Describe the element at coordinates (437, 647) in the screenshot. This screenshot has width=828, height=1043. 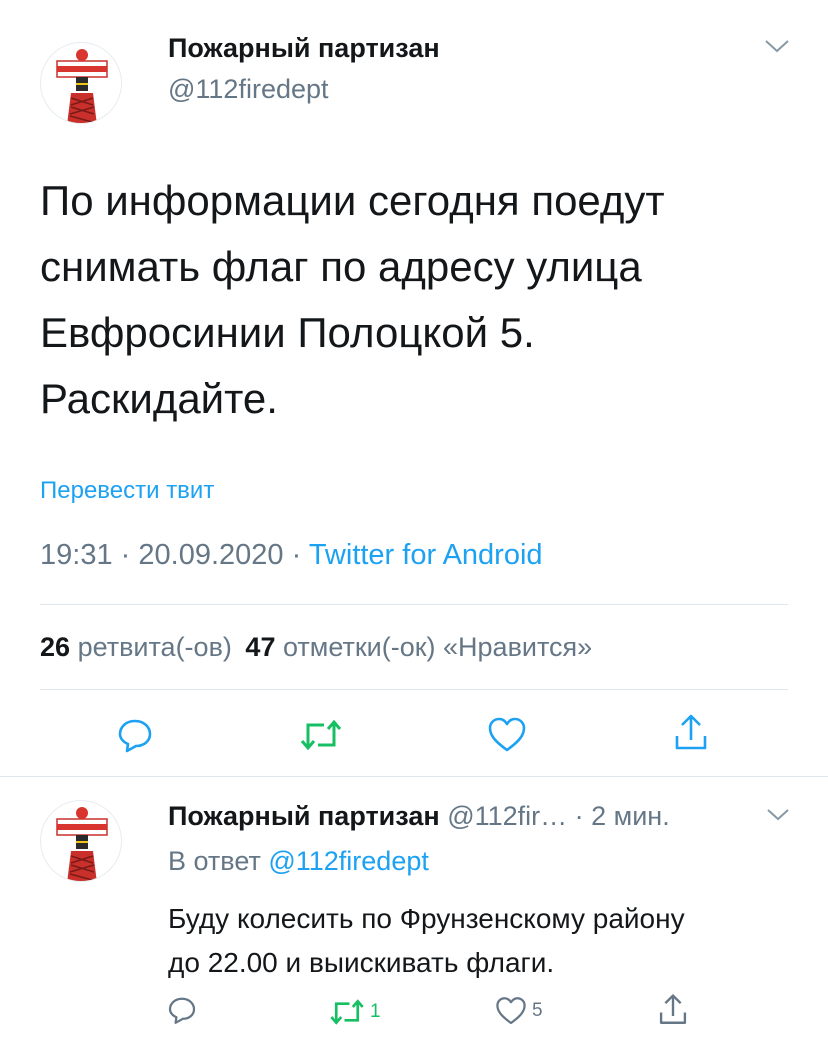
I see `likes-label: отметки(-ок) «Нравится»` at that location.